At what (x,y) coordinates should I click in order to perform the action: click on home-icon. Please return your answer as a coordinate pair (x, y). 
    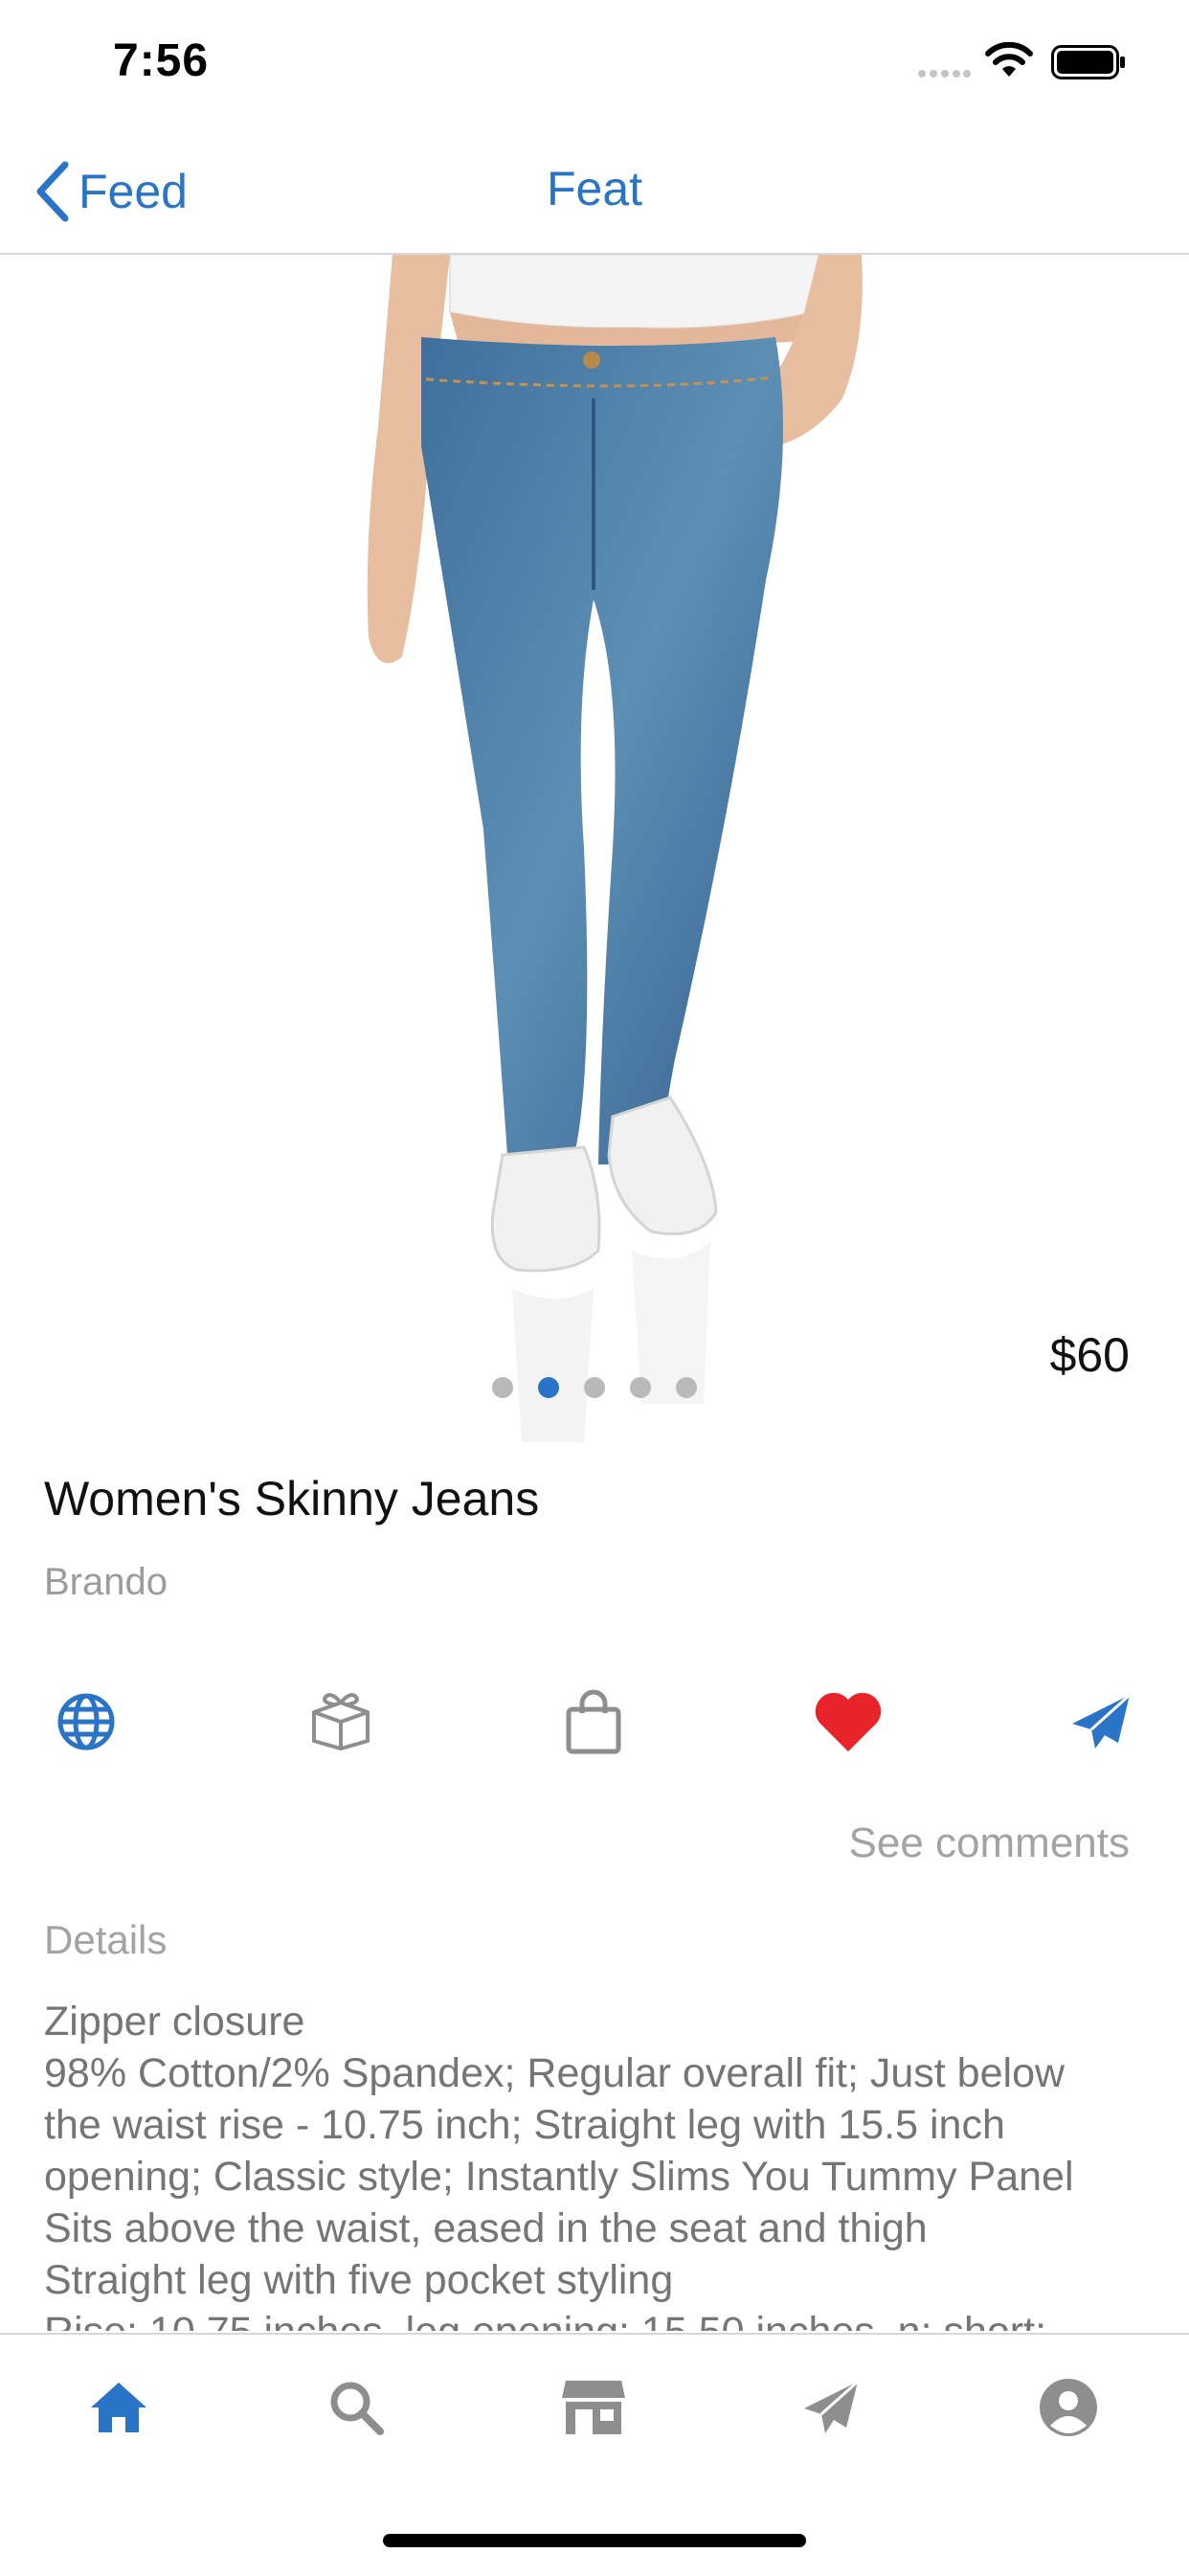
    Looking at the image, I should click on (118, 2407).